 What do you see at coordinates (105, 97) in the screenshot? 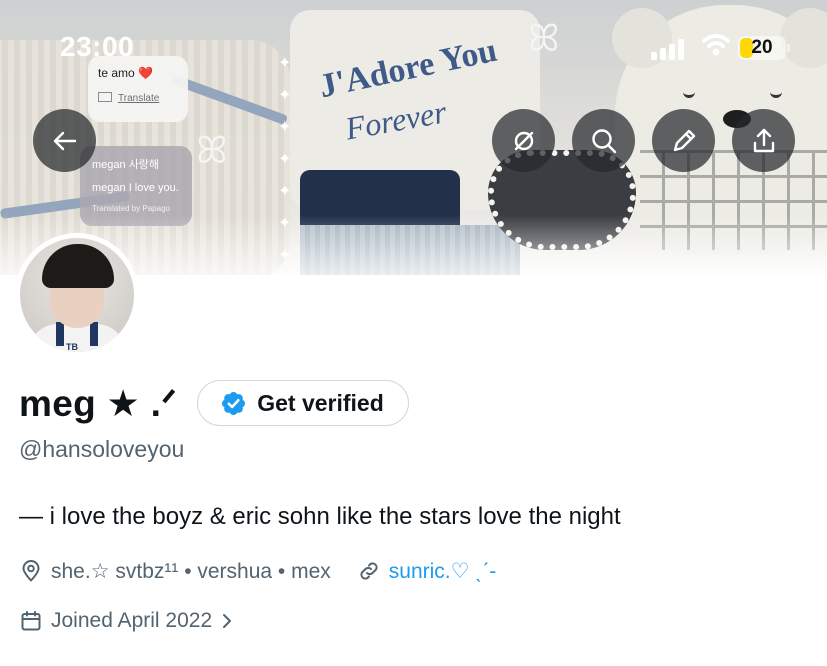
I see `translate-icon` at bounding box center [105, 97].